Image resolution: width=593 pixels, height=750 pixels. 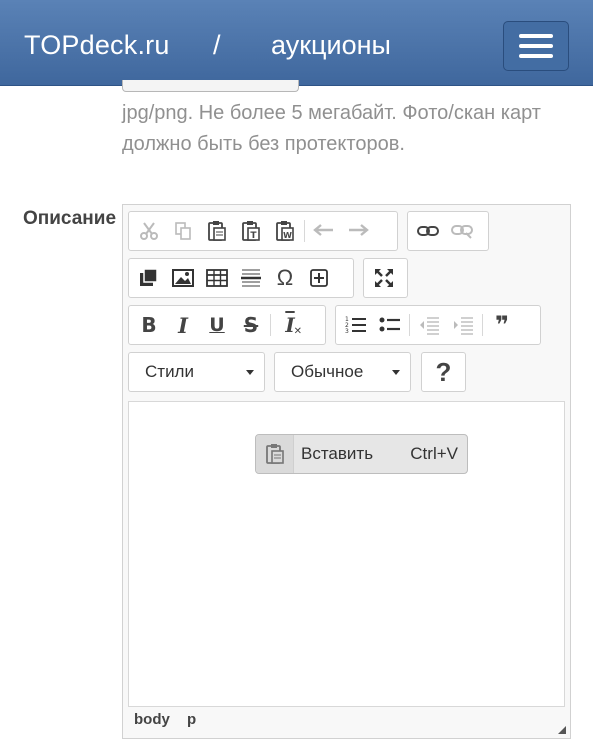 I want to click on path-item-body: body, so click(x=152, y=719).